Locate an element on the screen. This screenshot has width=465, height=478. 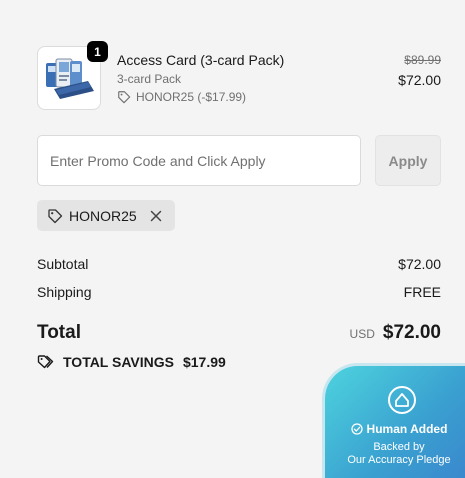
subtotal-row: Subtotal $72.00 is located at coordinates (239, 264).